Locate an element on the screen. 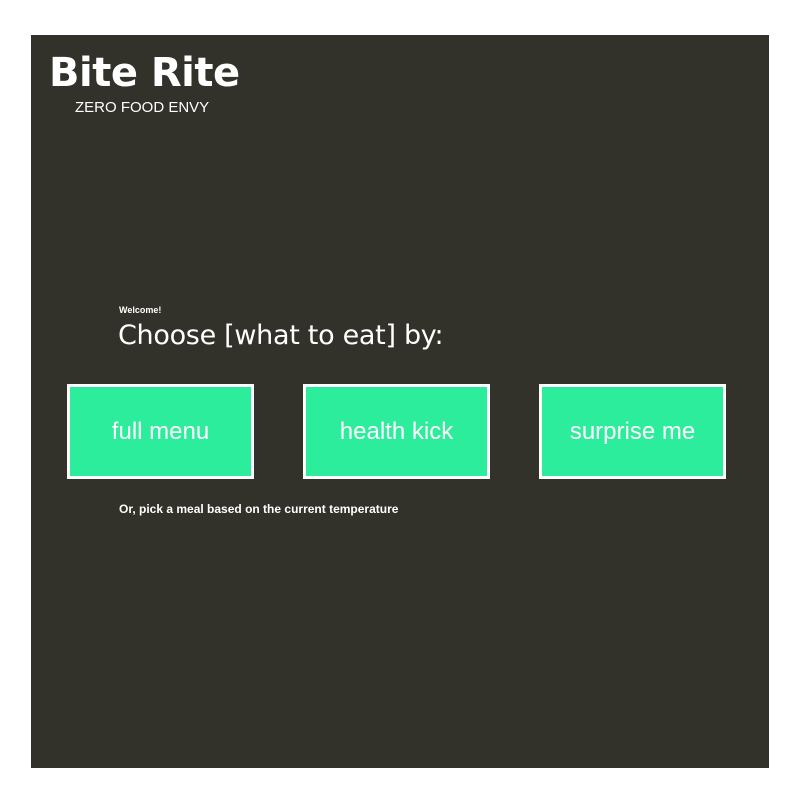  option-buttons: full menu health kick surprise me is located at coordinates (396, 431).